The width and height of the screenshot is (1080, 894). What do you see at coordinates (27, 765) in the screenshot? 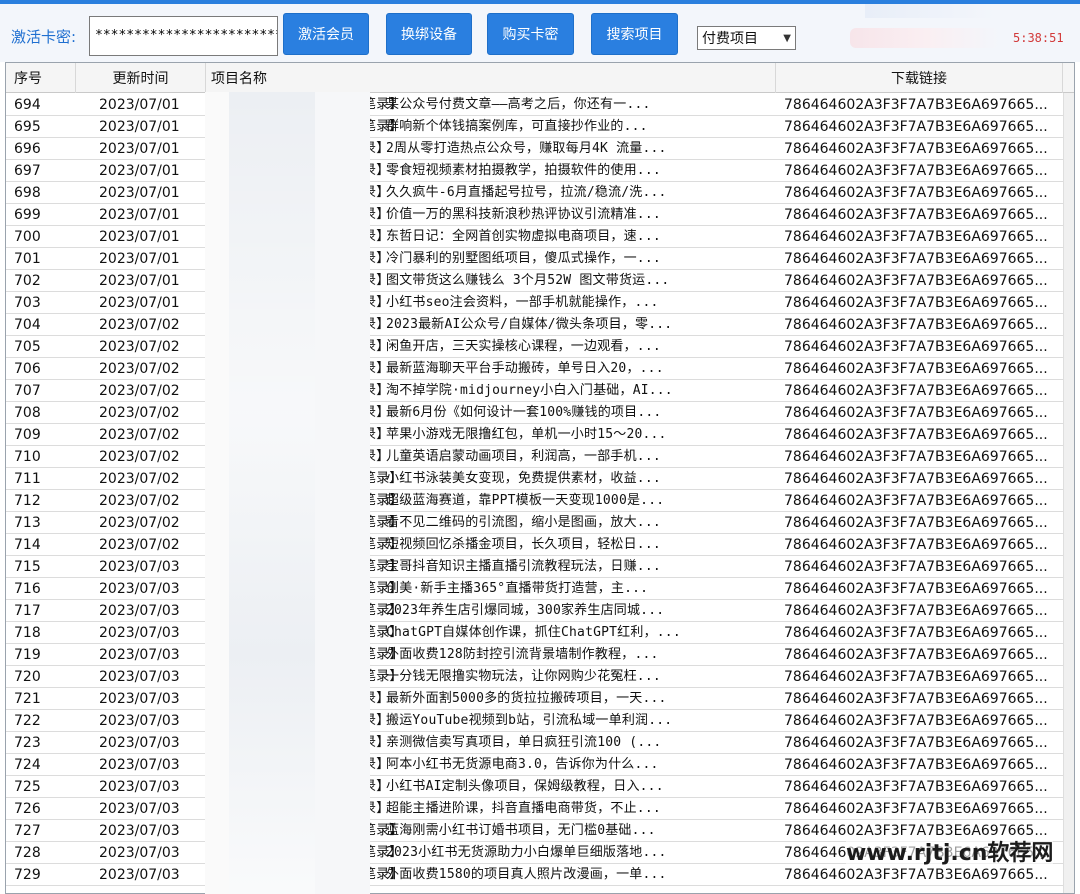
I see `row-number: 724` at bounding box center [27, 765].